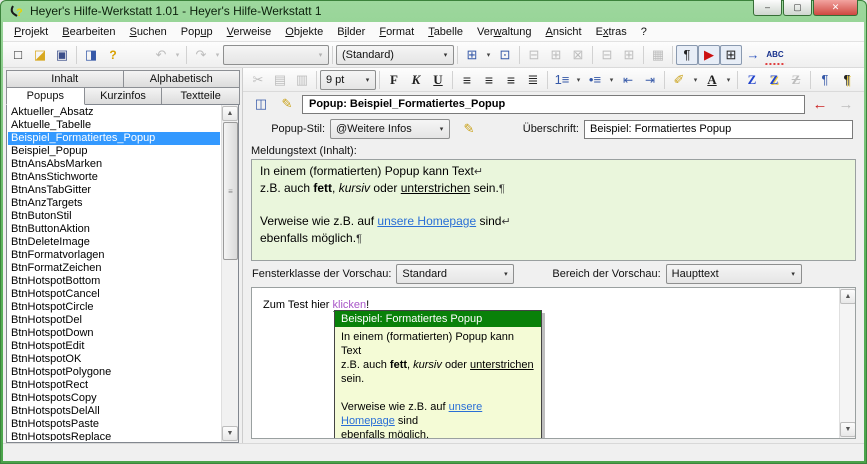 This screenshot has width=867, height=464. I want to click on char-style-apply-button: Z, so click(774, 80).